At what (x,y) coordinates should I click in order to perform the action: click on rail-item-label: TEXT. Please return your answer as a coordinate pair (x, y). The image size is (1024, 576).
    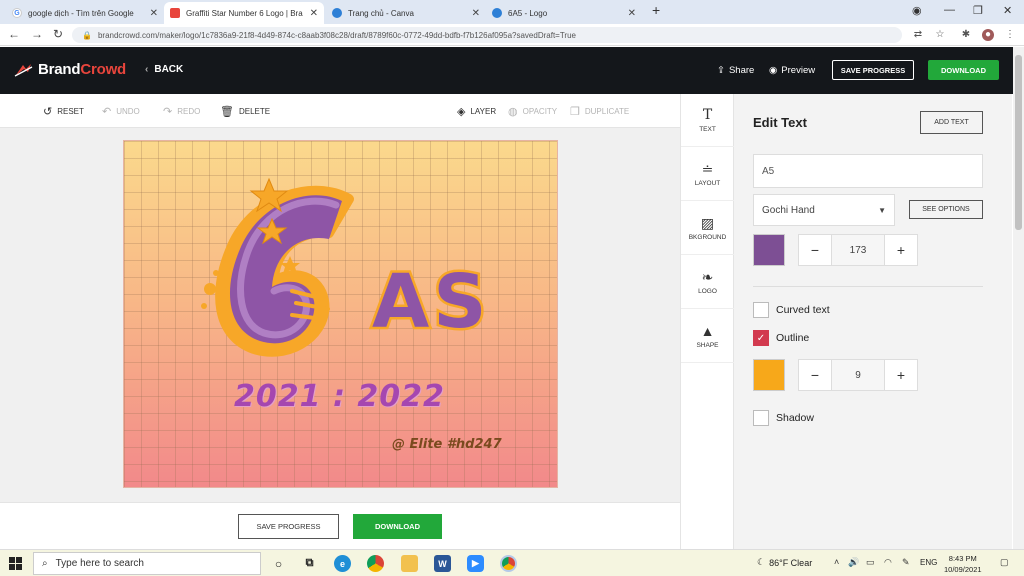
    Looking at the image, I should click on (707, 129).